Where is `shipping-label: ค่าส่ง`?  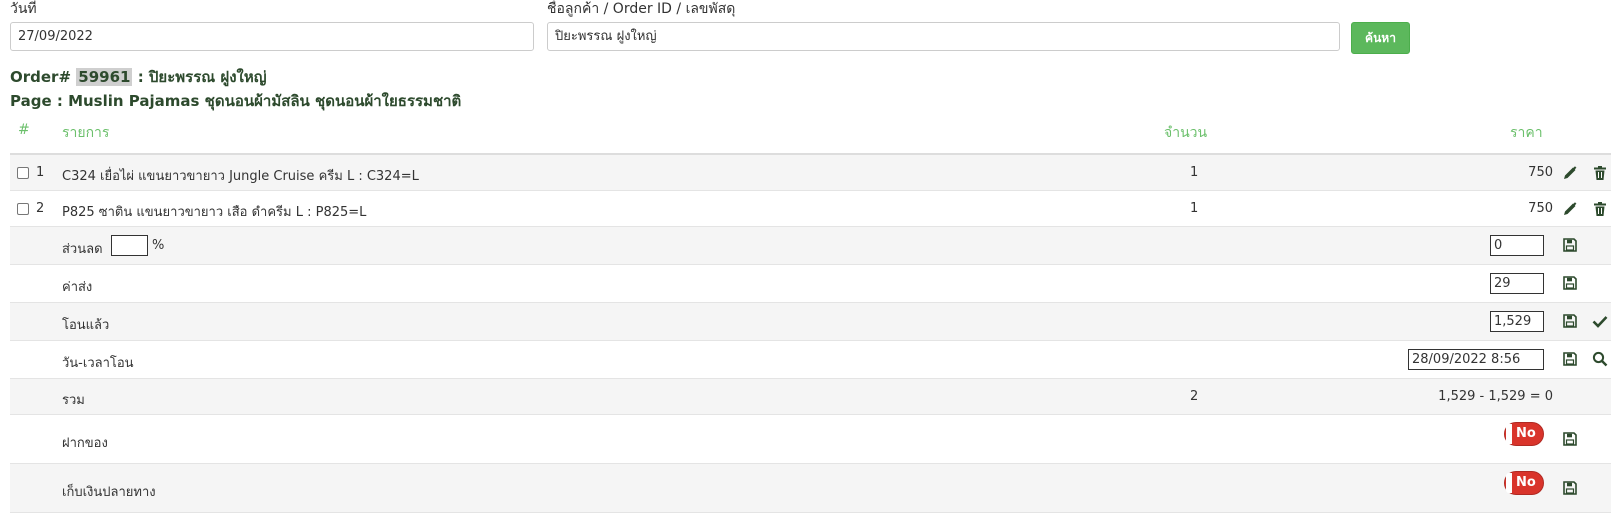
shipping-label: ค่าส่ง is located at coordinates (77, 287).